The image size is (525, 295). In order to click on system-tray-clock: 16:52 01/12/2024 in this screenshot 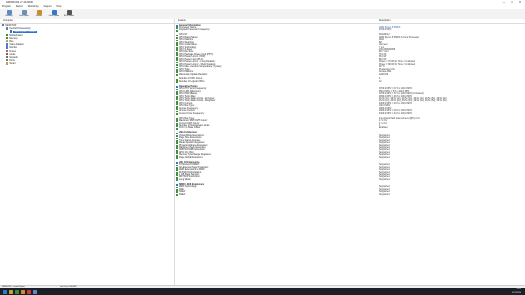, I will do `click(516, 291)`.